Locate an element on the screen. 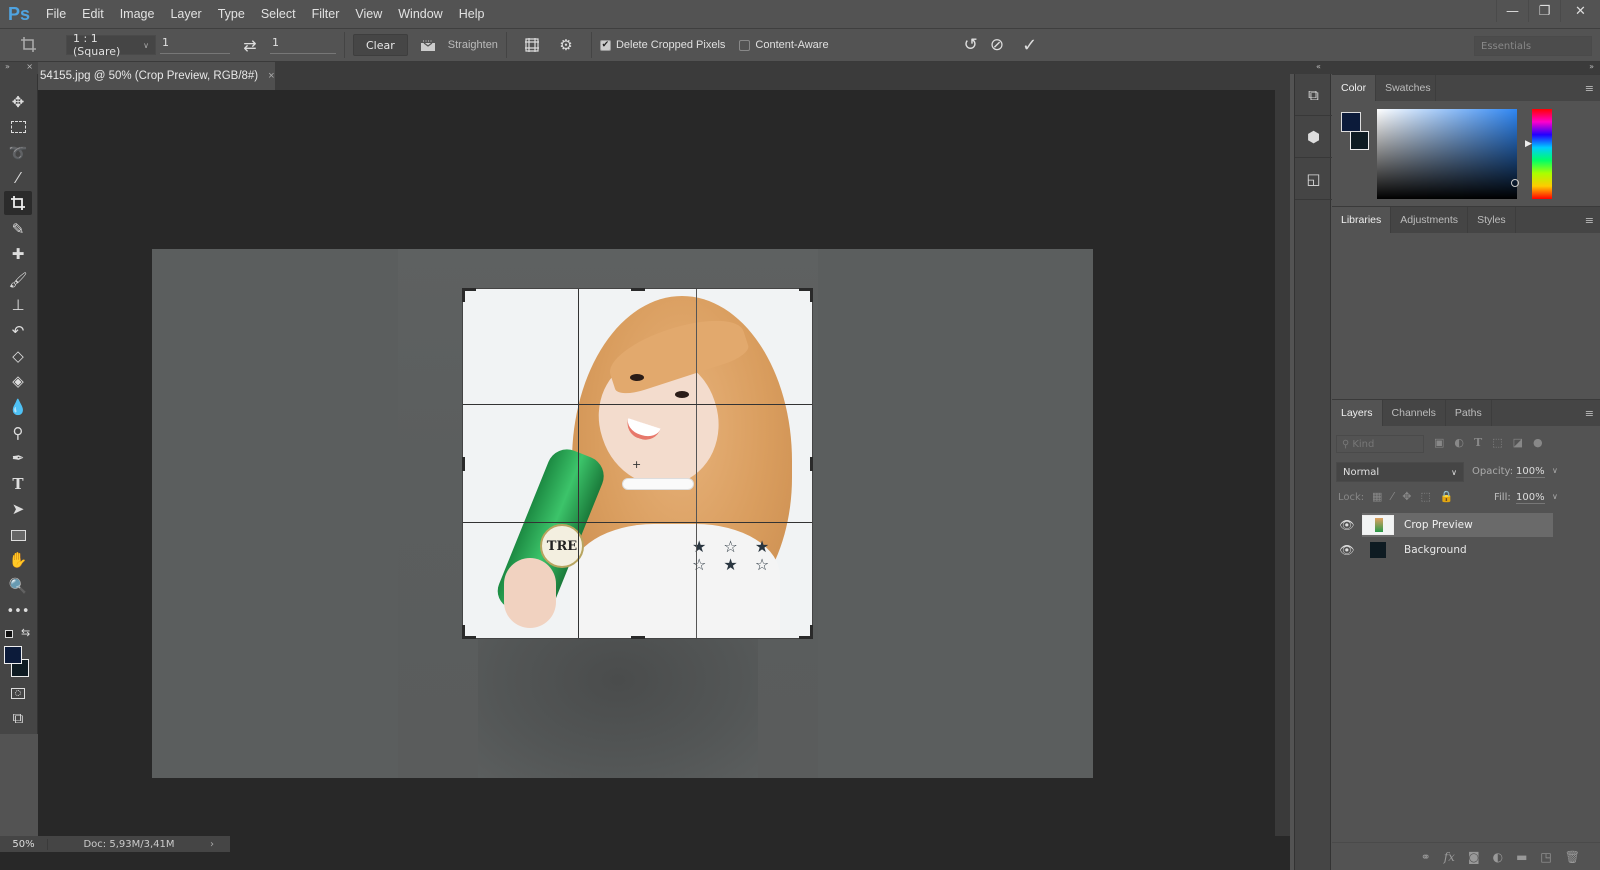  lock-position-icon: ✥ is located at coordinates (1406, 496).